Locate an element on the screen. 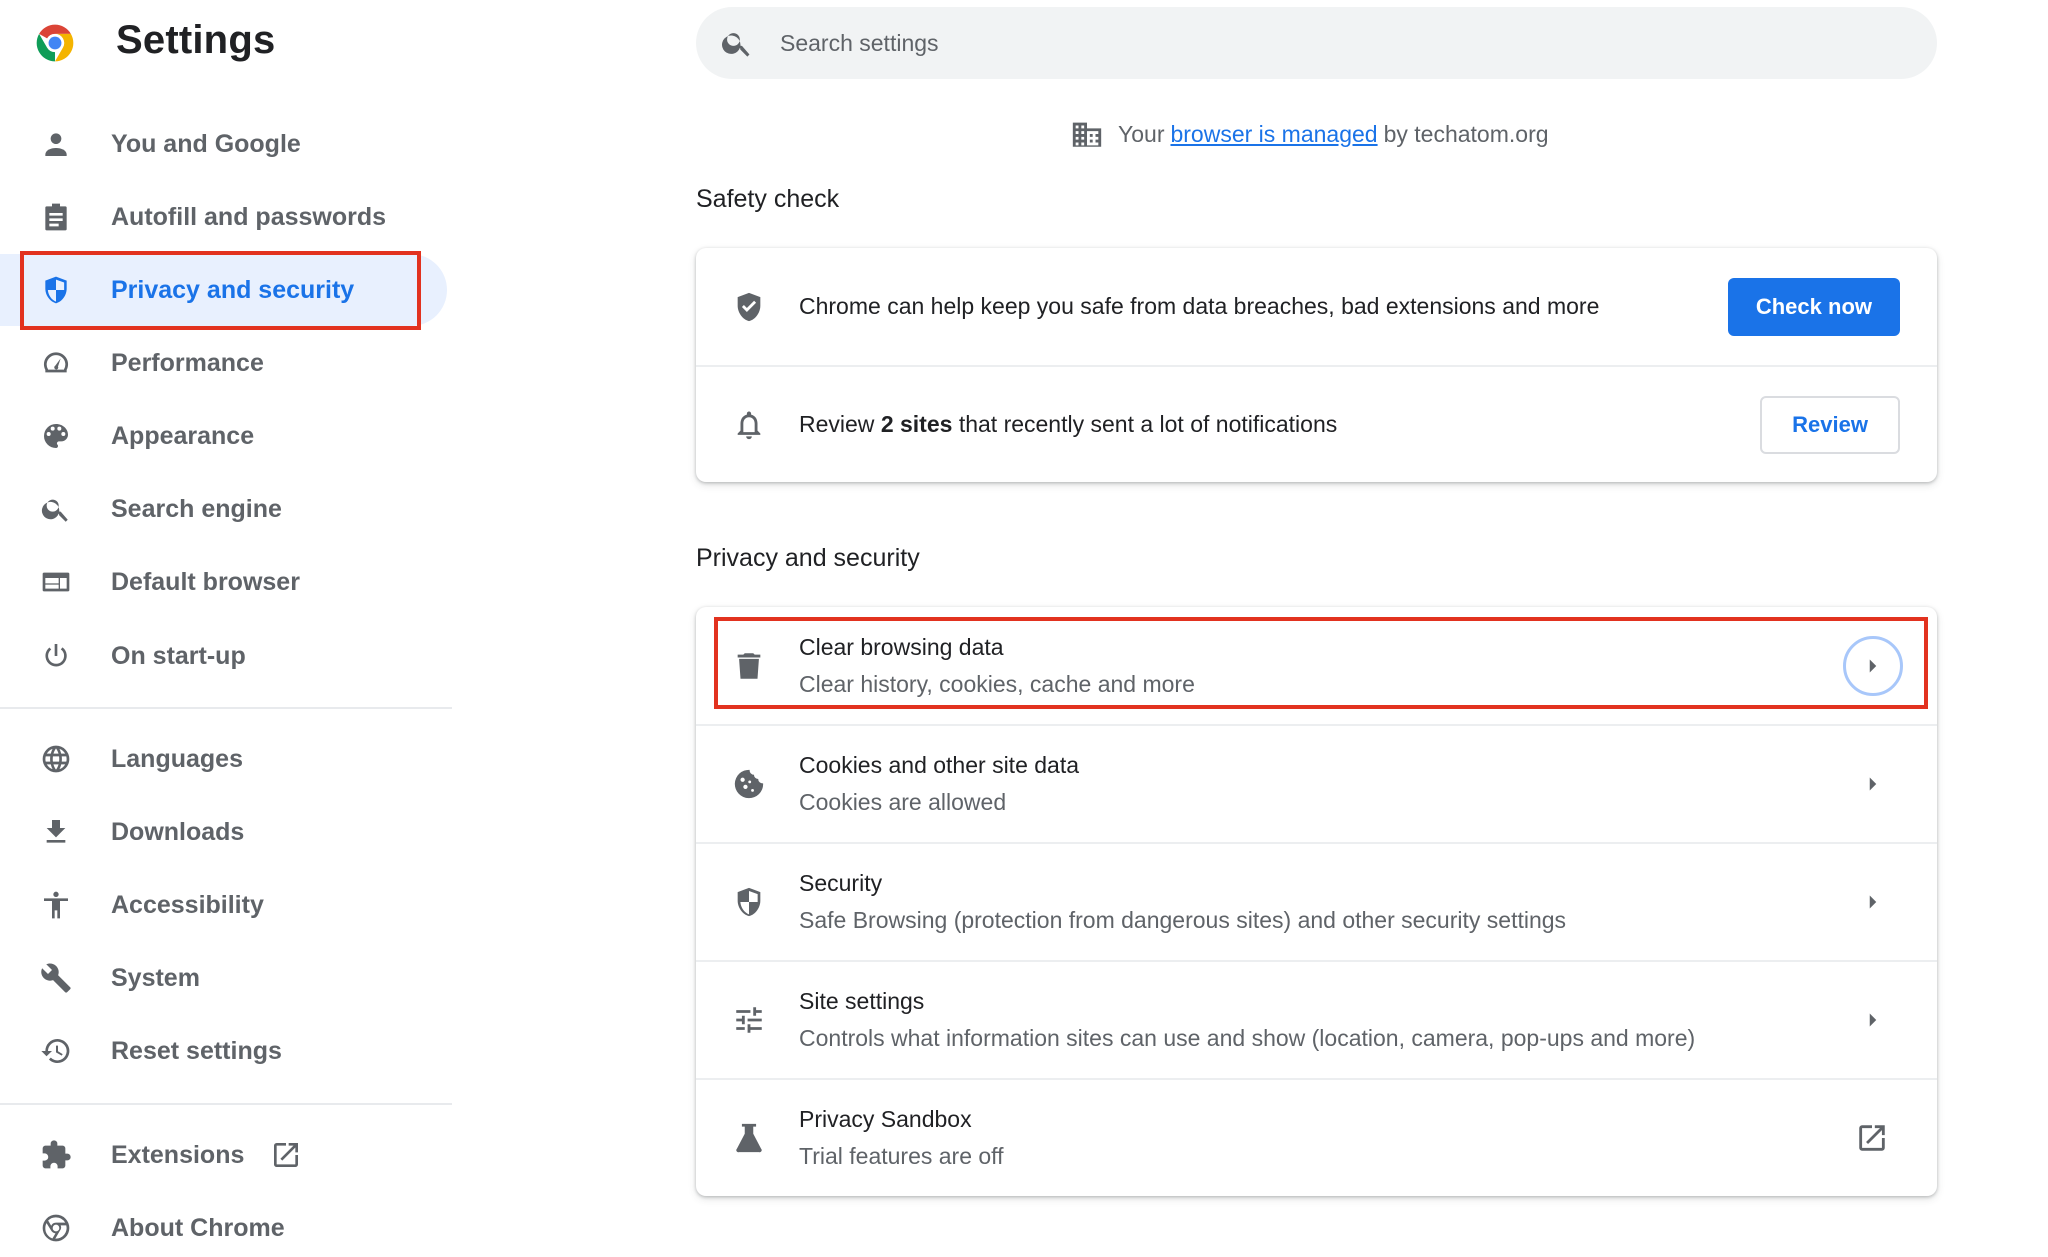 The image size is (2048, 1257). search-bar is located at coordinates (1316, 43).